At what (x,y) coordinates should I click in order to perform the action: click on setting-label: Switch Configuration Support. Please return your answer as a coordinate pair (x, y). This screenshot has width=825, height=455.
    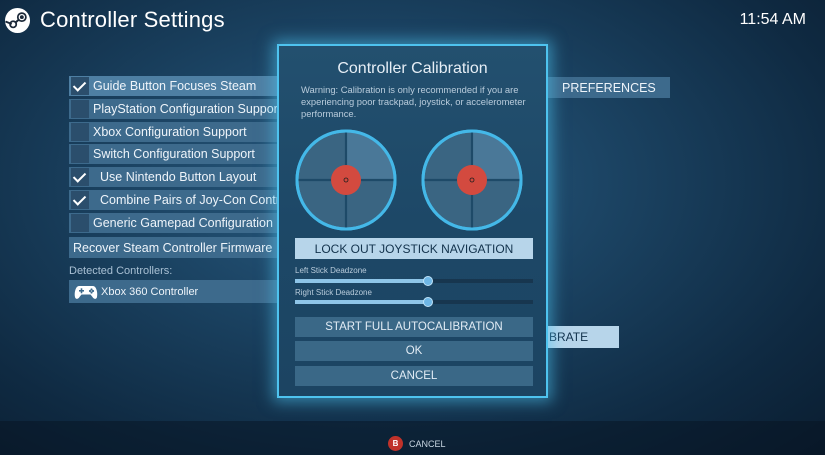
    Looking at the image, I should click on (174, 154).